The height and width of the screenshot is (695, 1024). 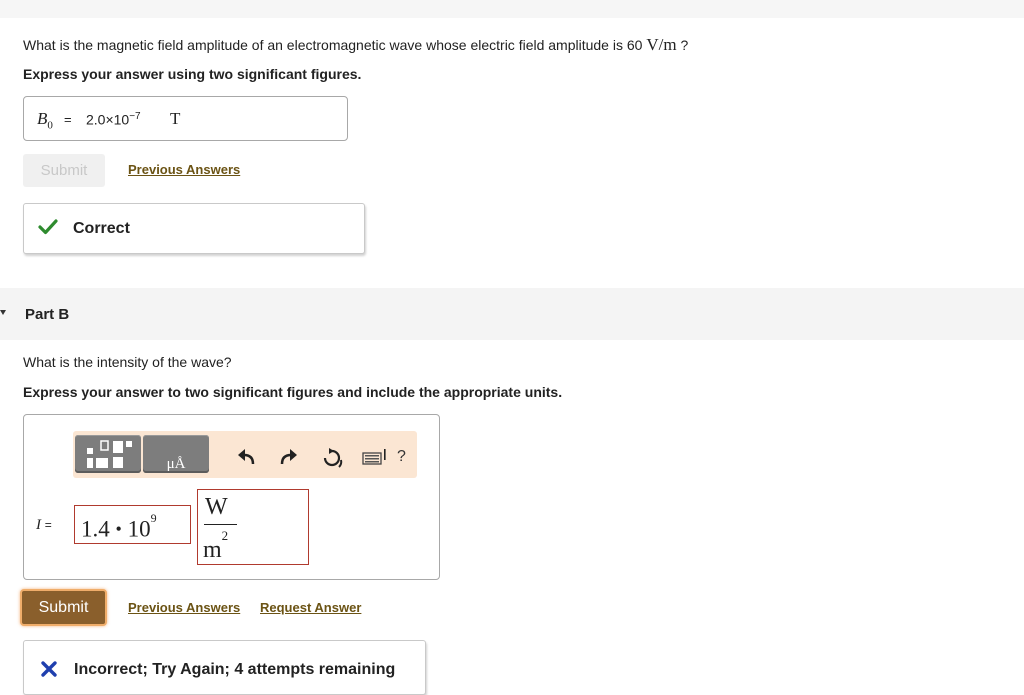 What do you see at coordinates (113, 119) in the screenshot?
I see `answer-value: 2.0×10−7` at bounding box center [113, 119].